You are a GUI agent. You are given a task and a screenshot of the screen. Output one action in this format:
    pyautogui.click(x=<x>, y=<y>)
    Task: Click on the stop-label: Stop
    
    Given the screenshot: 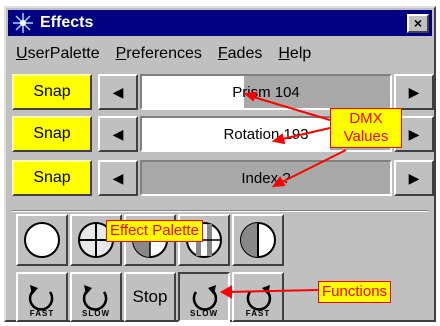 What is the action you would take?
    pyautogui.click(x=150, y=296)
    